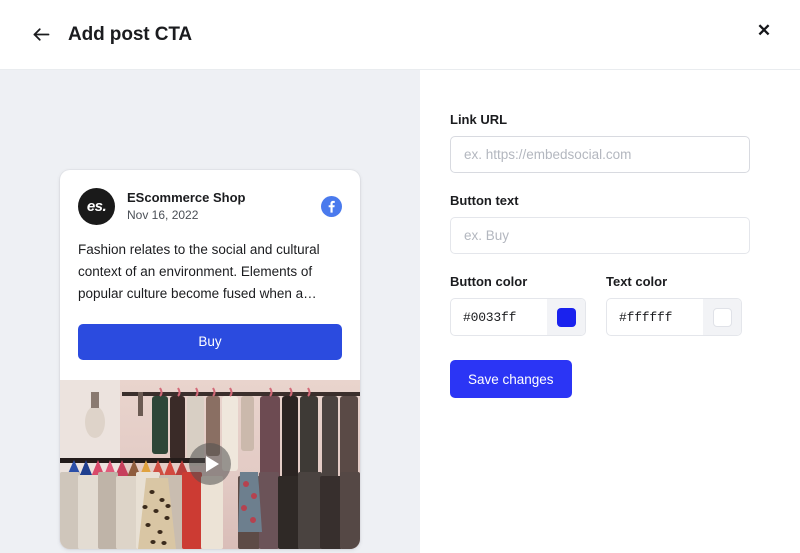  I want to click on button-color-label: Button color, so click(489, 281).